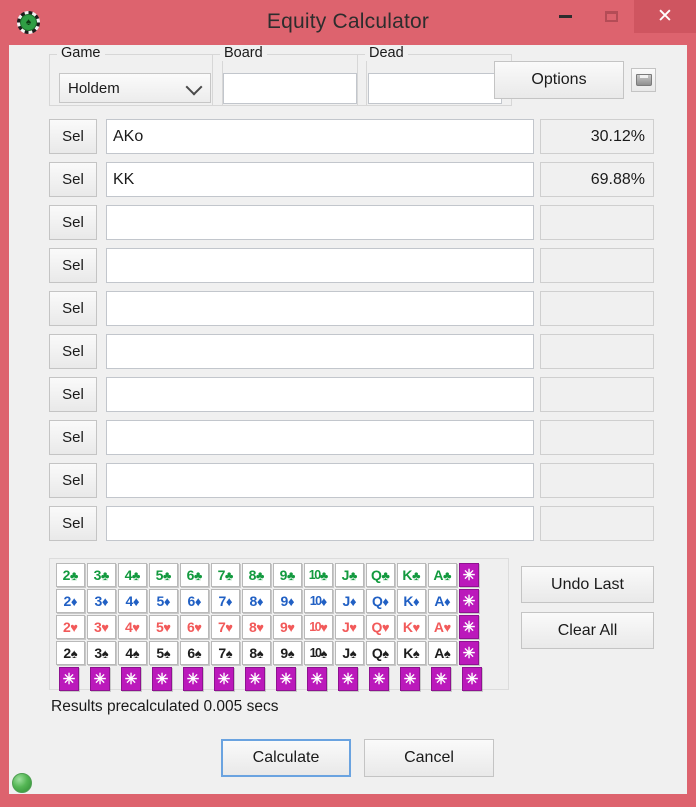  I want to click on card-A-hearts: A ♥, so click(442, 627).